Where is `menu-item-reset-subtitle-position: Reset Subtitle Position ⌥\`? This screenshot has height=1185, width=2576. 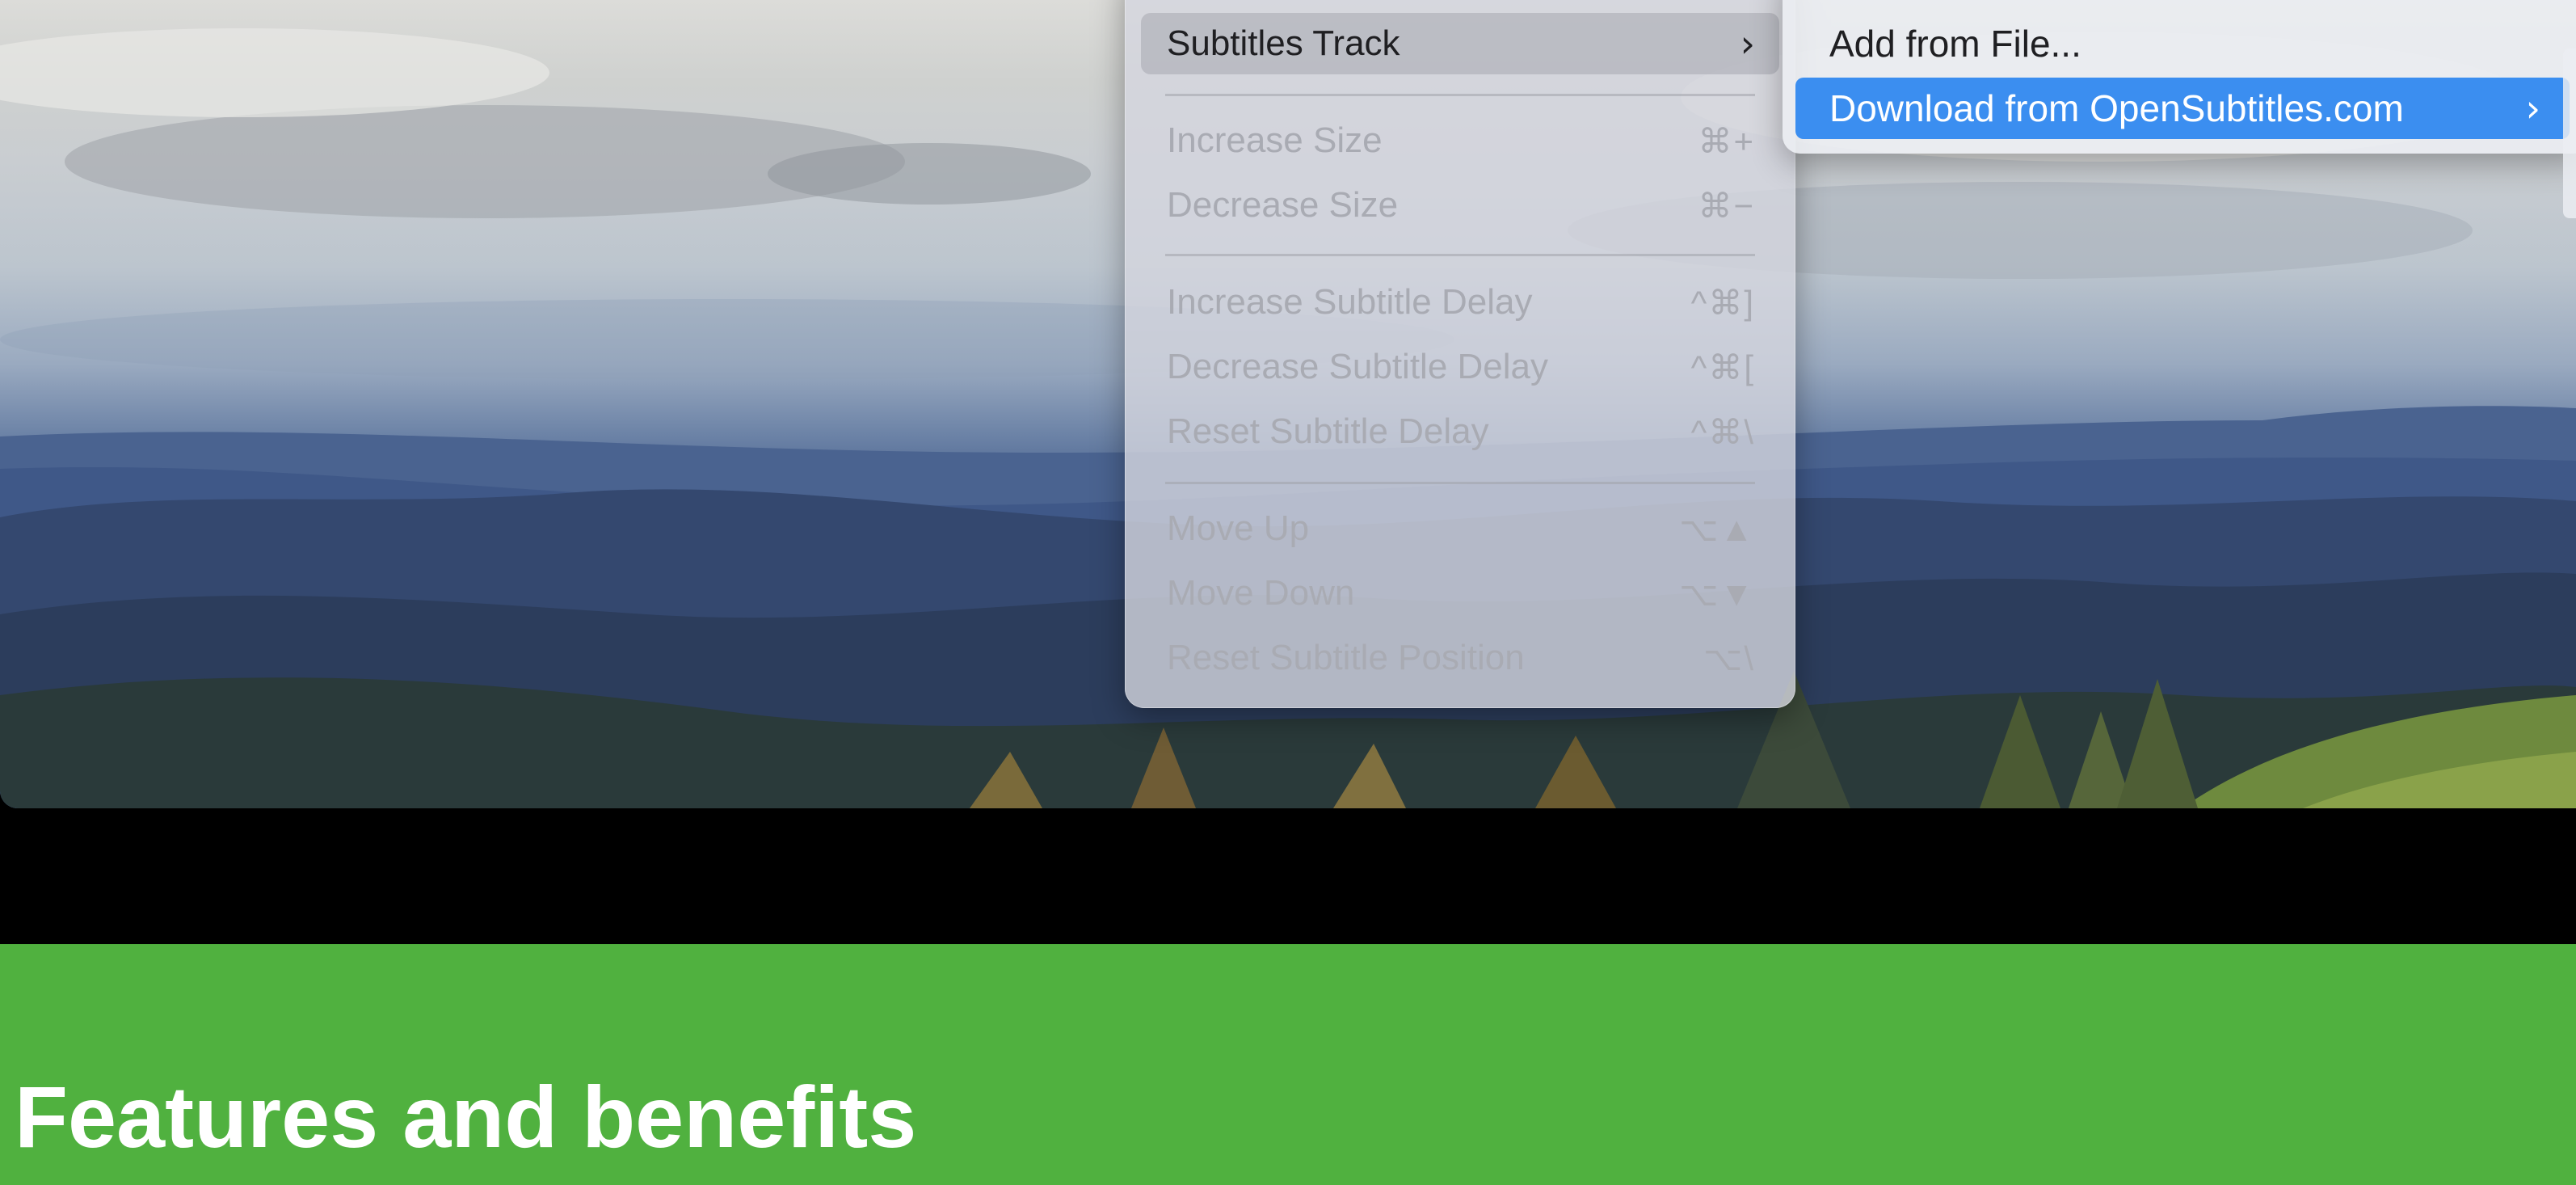 menu-item-reset-subtitle-position: Reset Subtitle Position ⌥\ is located at coordinates (1460, 658).